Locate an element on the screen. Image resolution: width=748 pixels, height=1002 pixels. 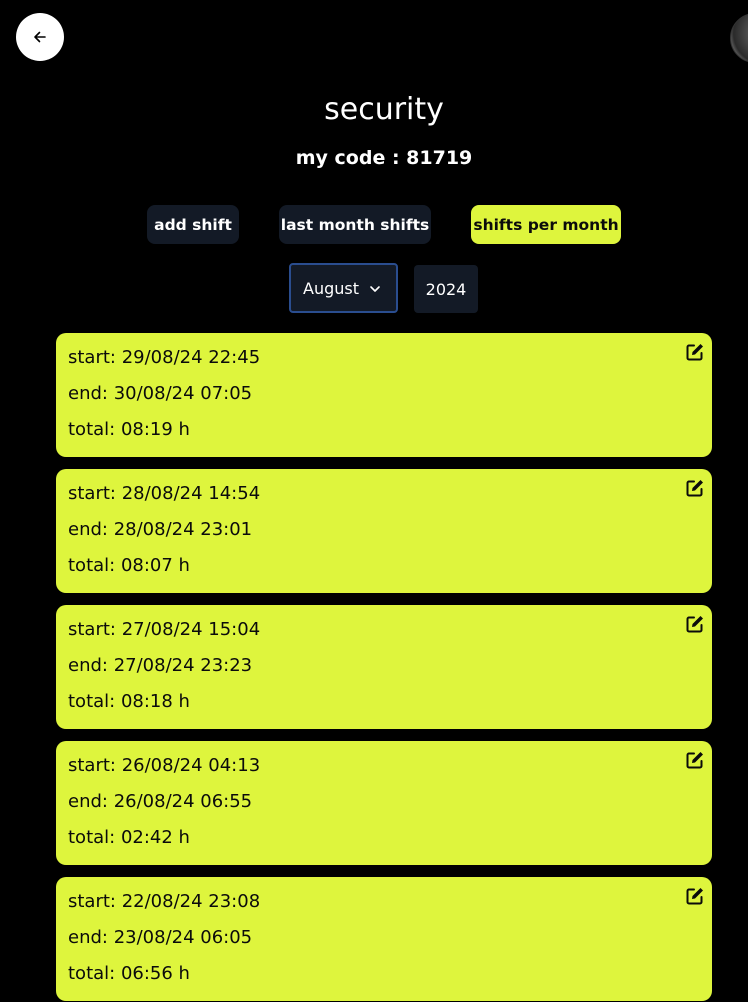
back-button is located at coordinates (40, 37).